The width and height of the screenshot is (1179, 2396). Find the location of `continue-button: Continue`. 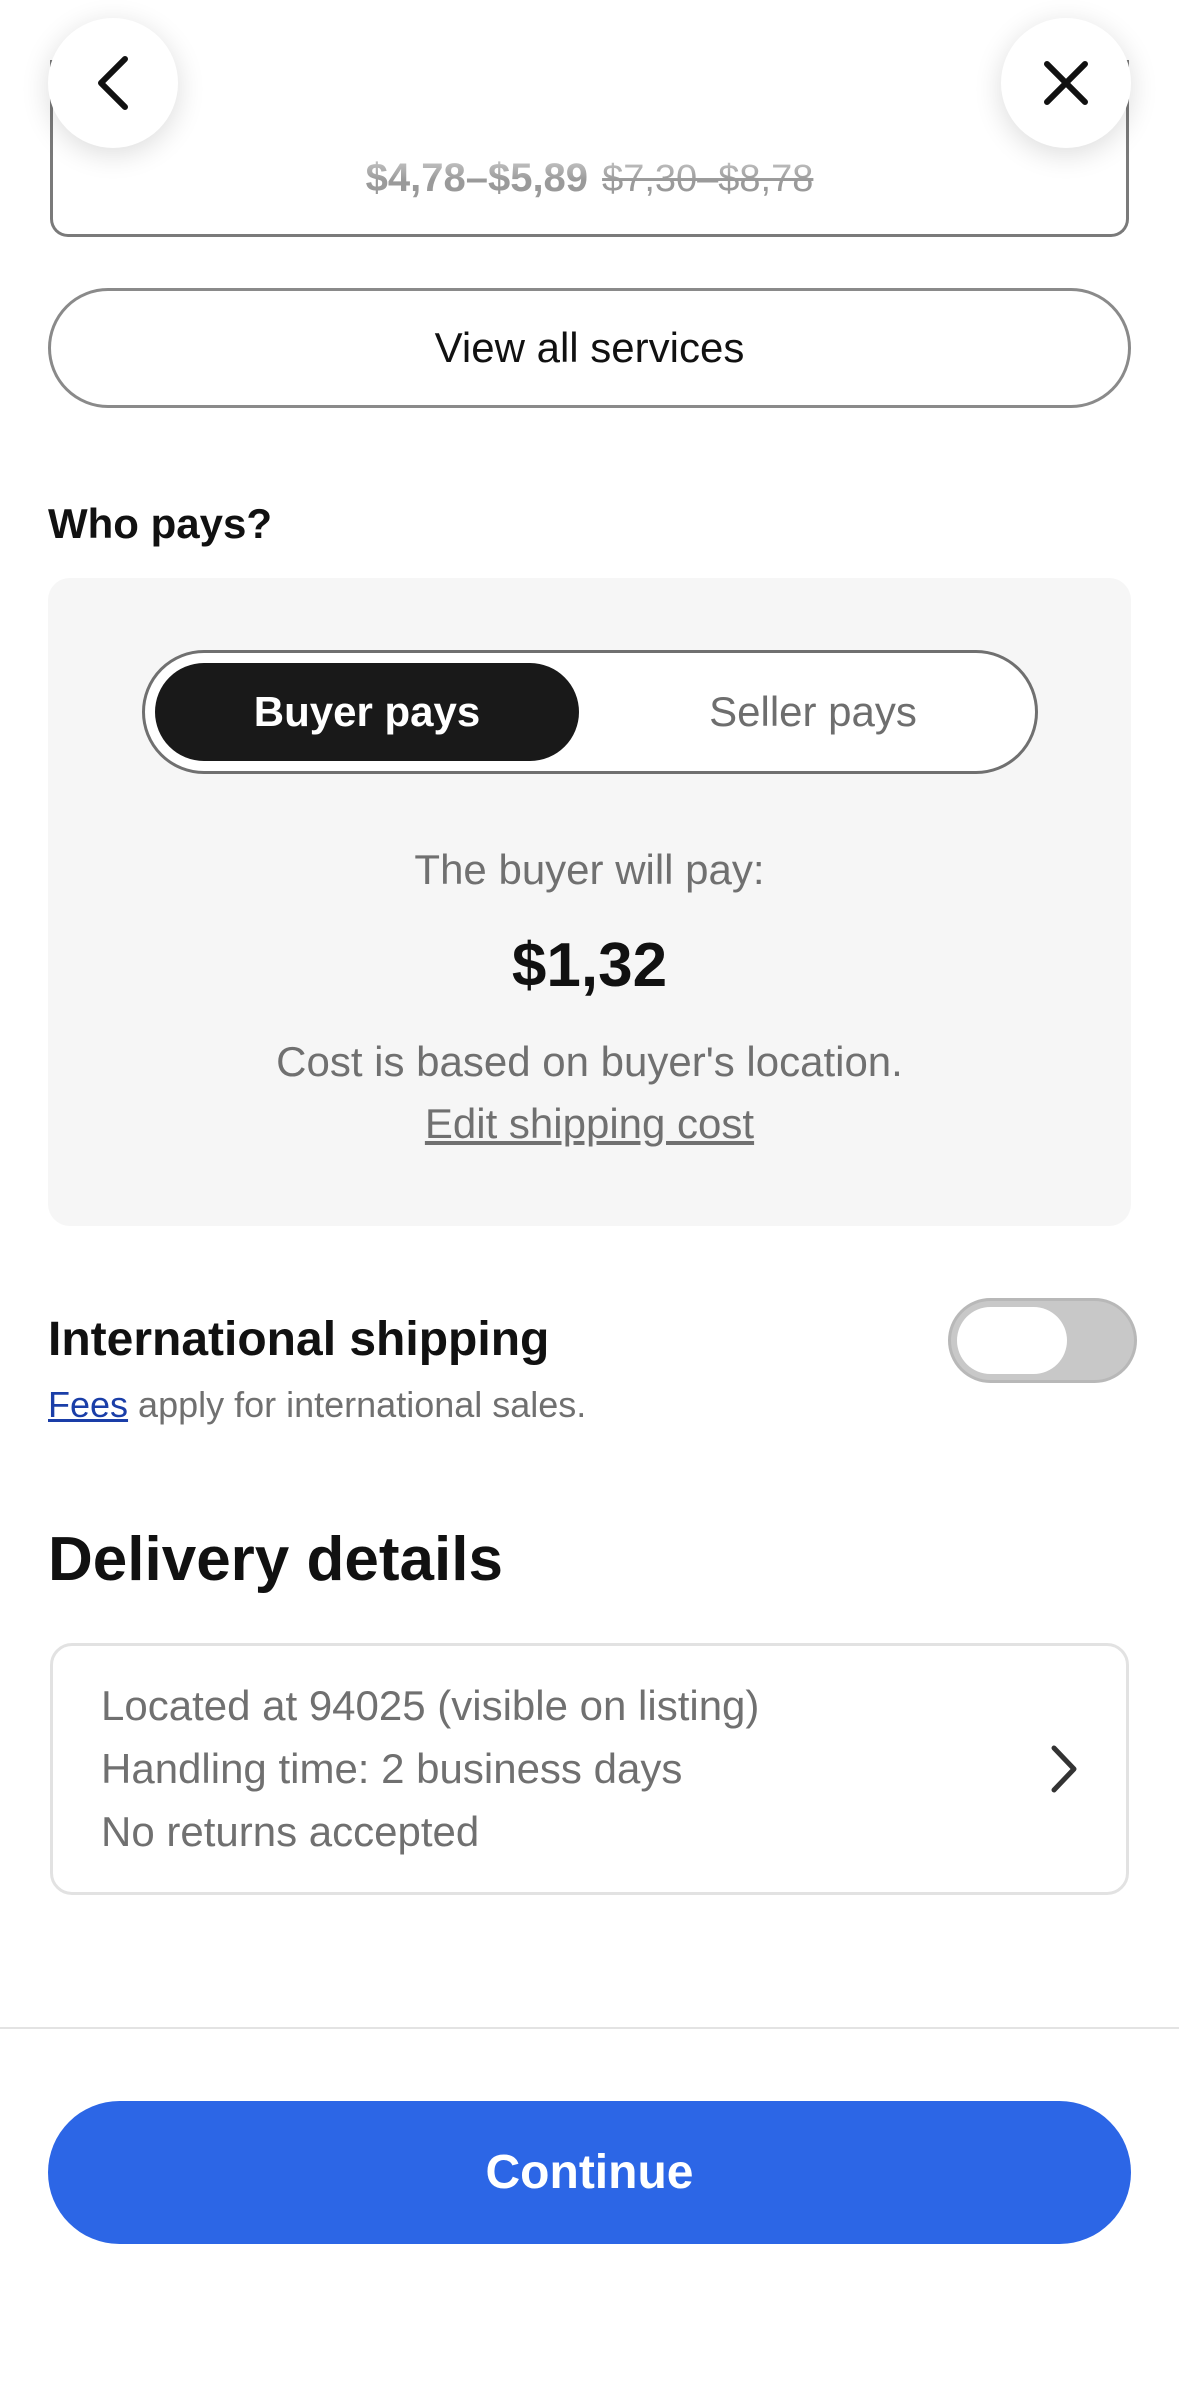

continue-button: Continue is located at coordinates (589, 2172).